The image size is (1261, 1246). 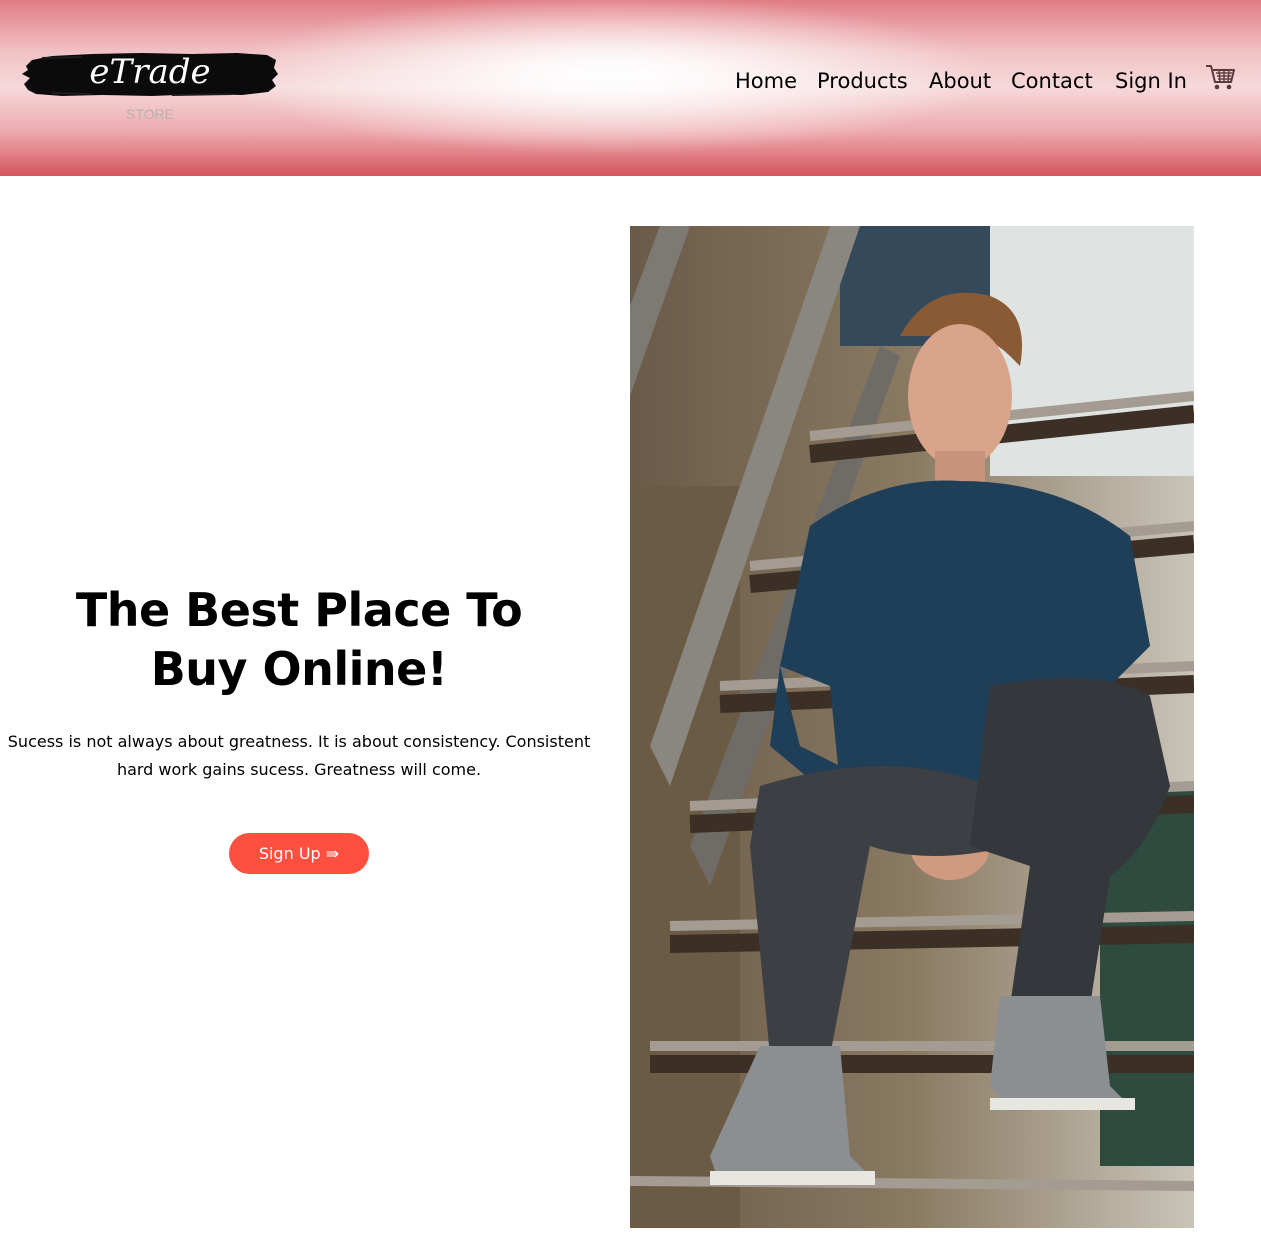 I want to click on nav-contact: Contact, so click(x=1052, y=81).